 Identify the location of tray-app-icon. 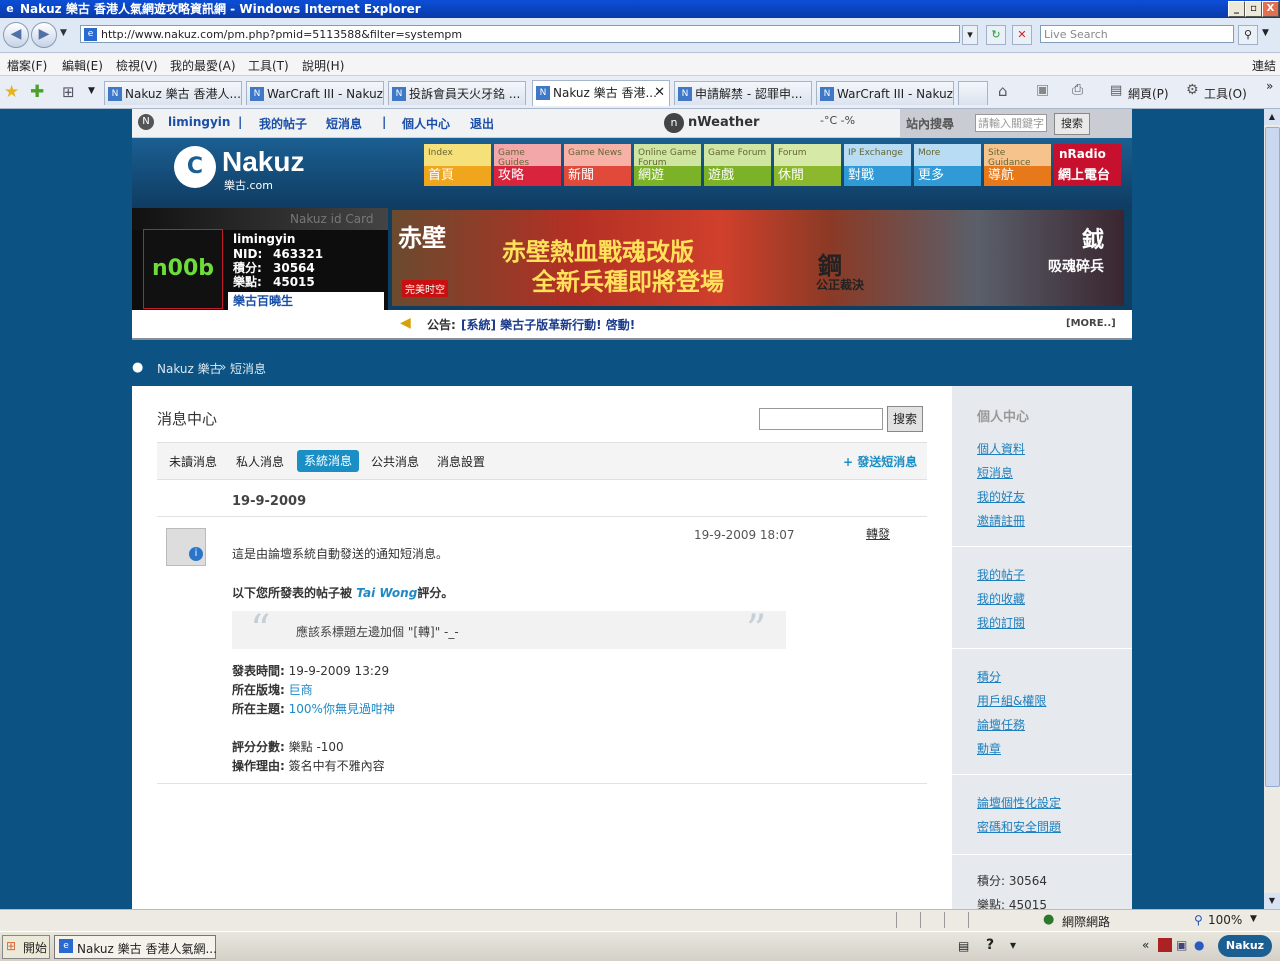
(1165, 945).